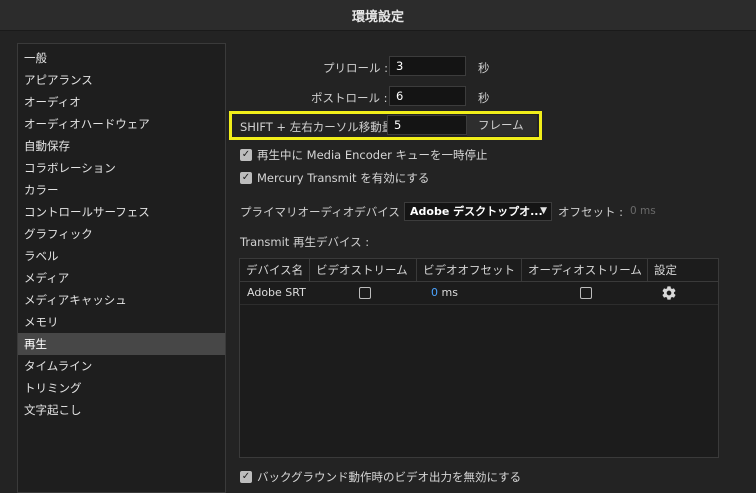 This screenshot has height=493, width=756. What do you see at coordinates (121, 410) in the screenshot?
I see `sidebar-item-transcription: 文字起こし` at bounding box center [121, 410].